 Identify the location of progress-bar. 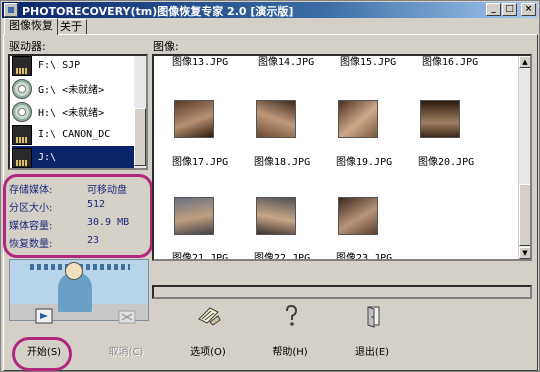
(342, 292).